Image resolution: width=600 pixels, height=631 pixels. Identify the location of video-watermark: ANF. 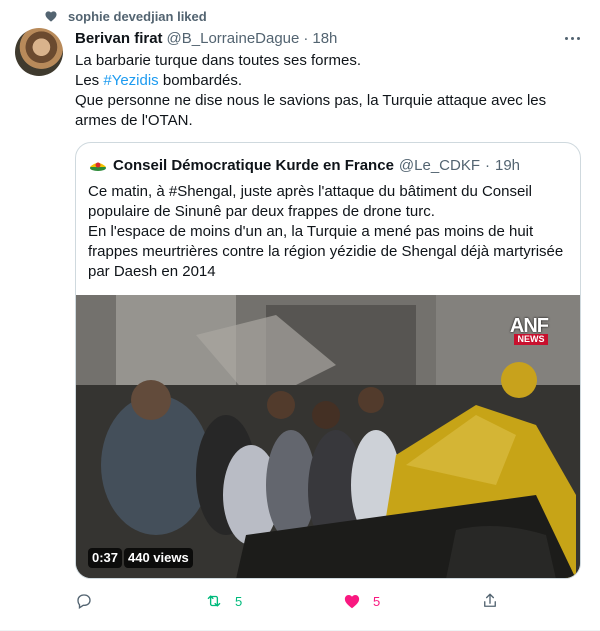
(529, 326).